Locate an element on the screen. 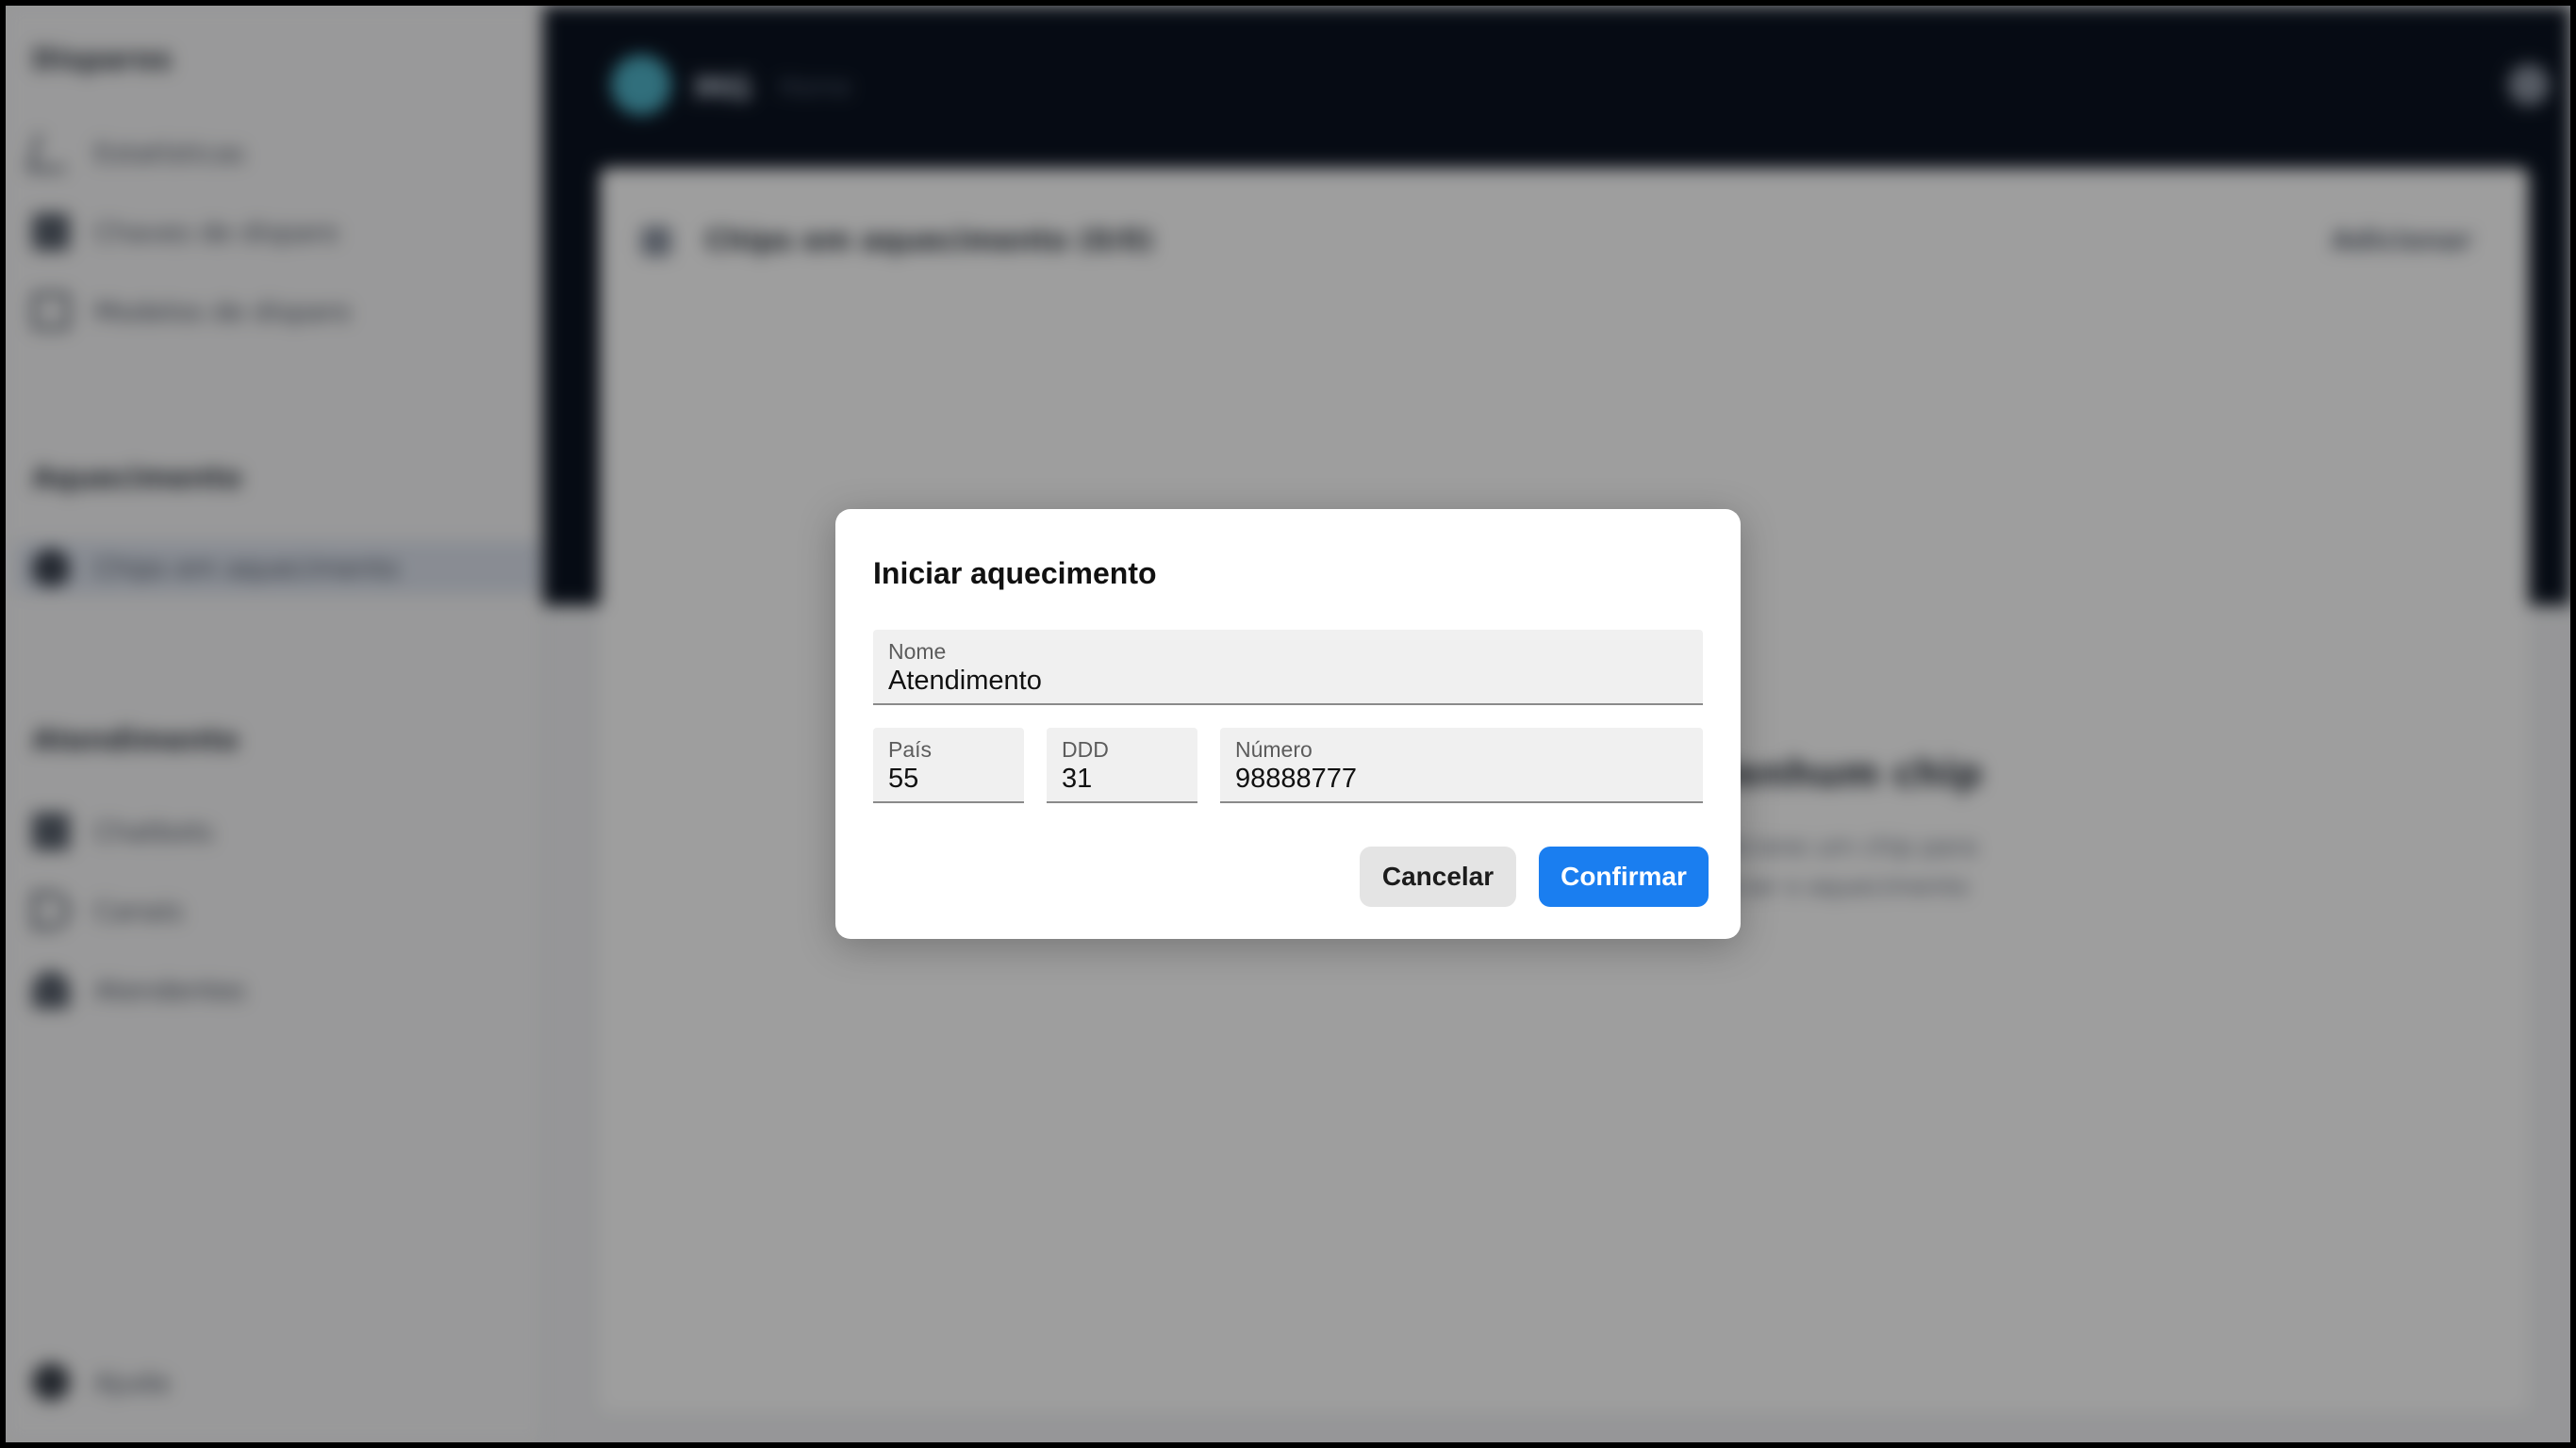 This screenshot has height=1448, width=2576. numero-label: Número is located at coordinates (1274, 749).